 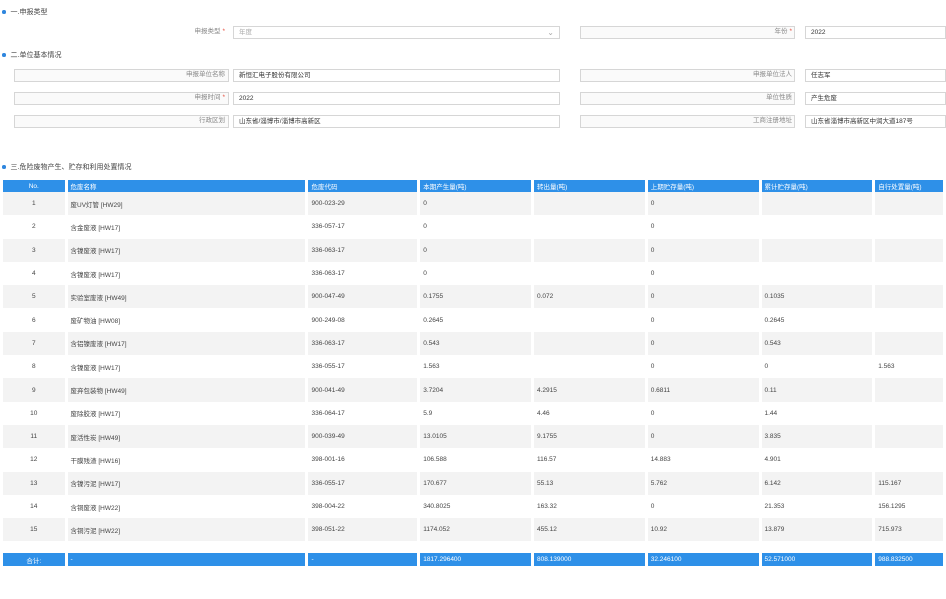 I want to click on cell-produced: 170.677, so click(x=475, y=483).